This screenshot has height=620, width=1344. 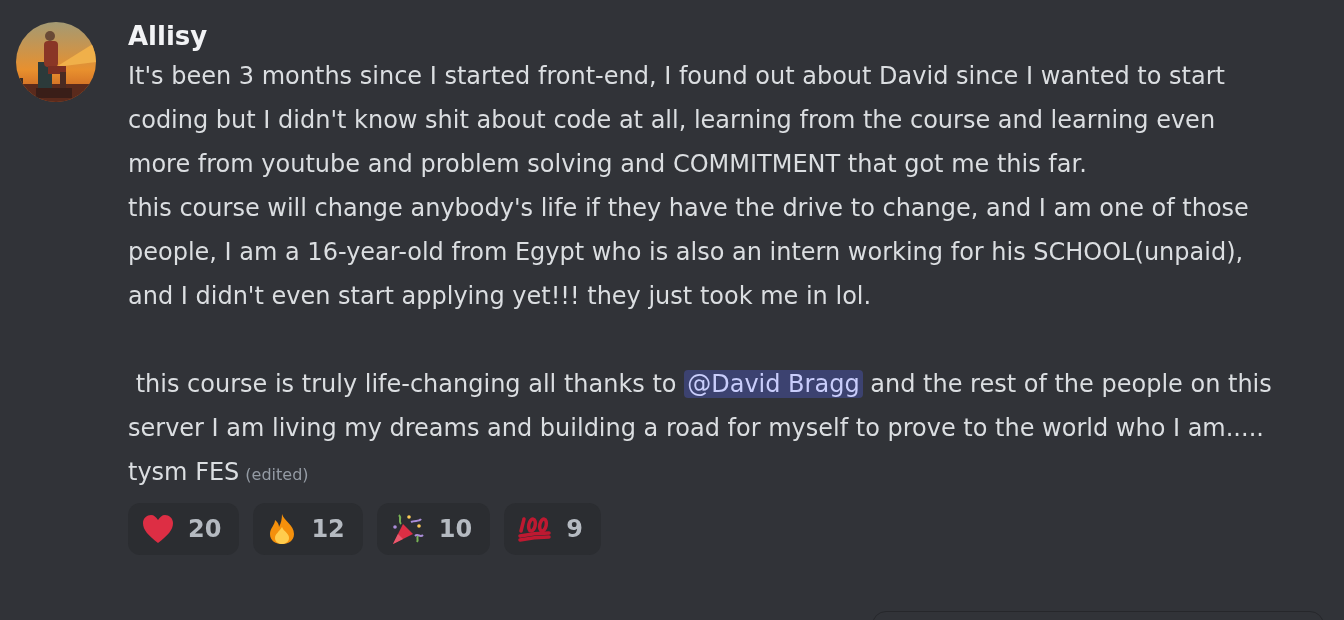 What do you see at coordinates (168, 36) in the screenshot?
I see `username: Allisy` at bounding box center [168, 36].